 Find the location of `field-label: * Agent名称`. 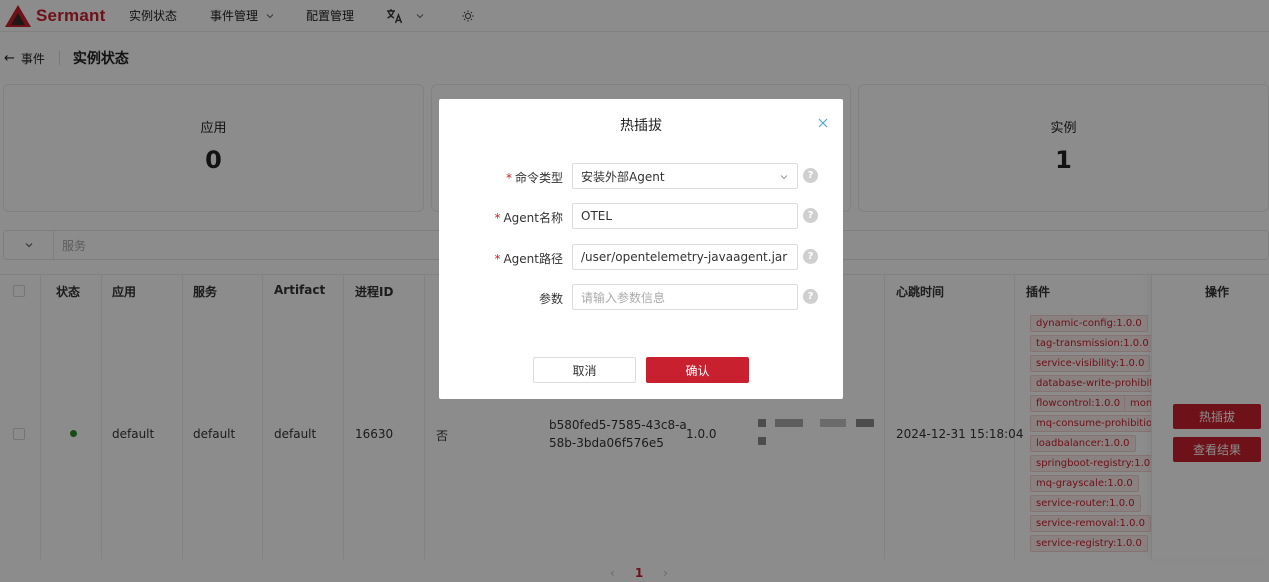

field-label: * Agent名称 is located at coordinates (528, 217).